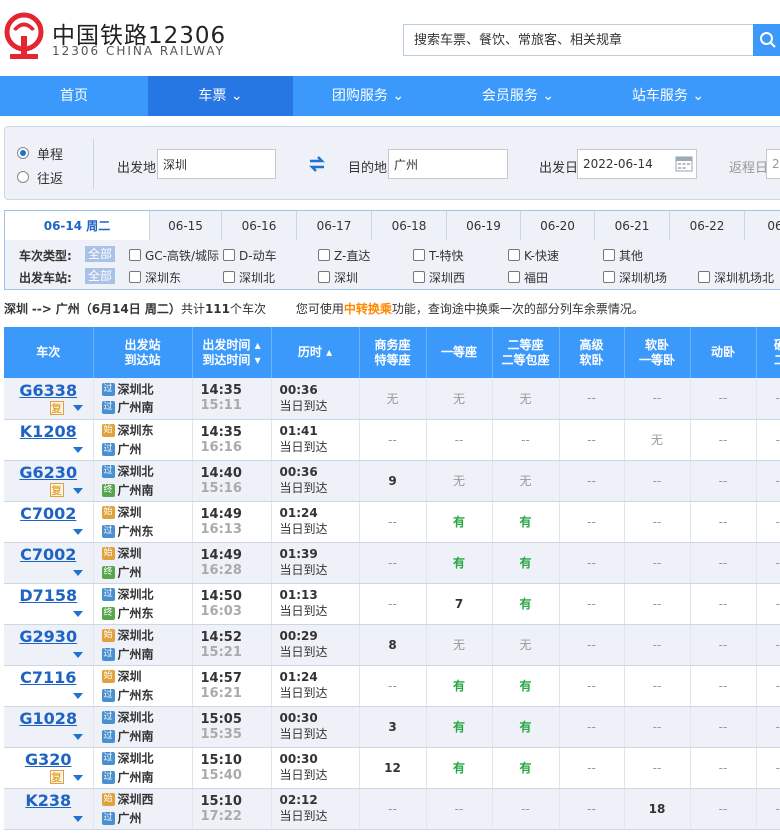 This screenshot has height=837, width=780. Describe the element at coordinates (773, 164) in the screenshot. I see `return-date-input` at that location.